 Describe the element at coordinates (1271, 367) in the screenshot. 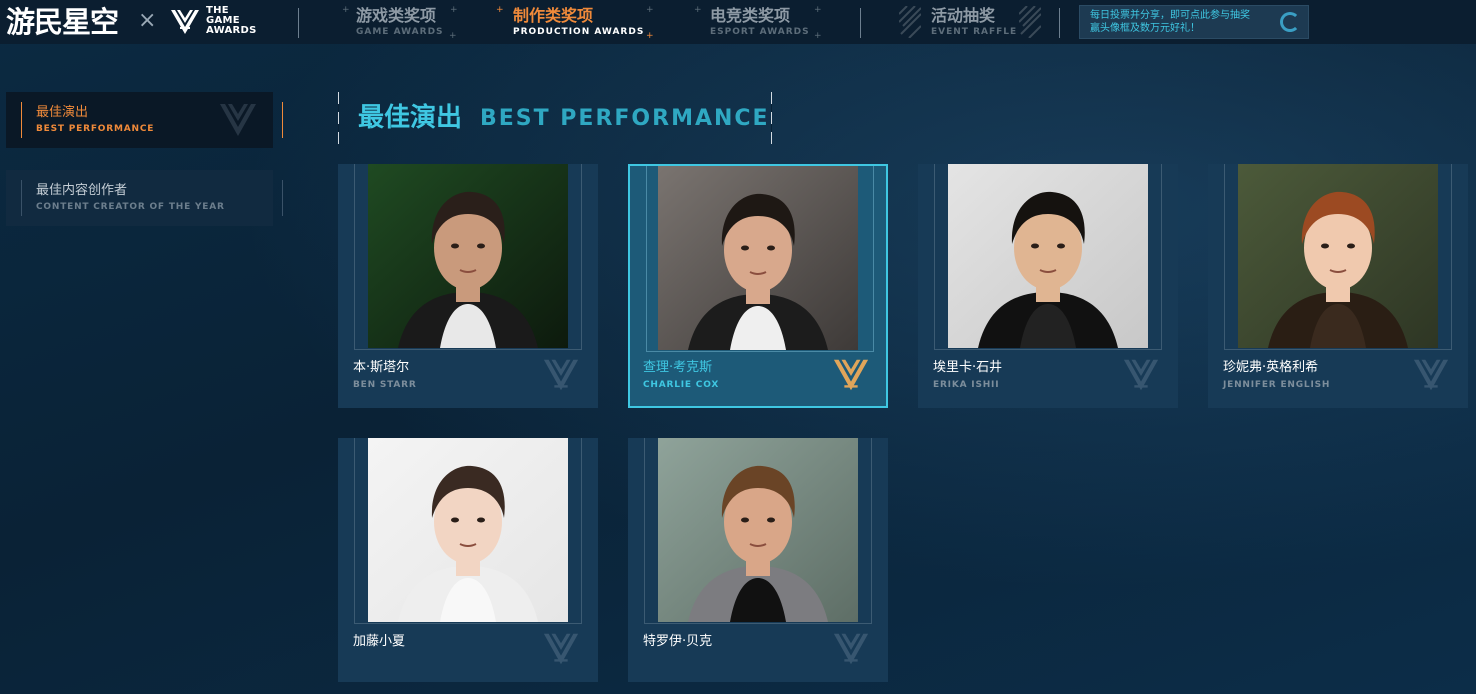

I see `nominee-name-cn: 珍妮弗·英格利希` at that location.